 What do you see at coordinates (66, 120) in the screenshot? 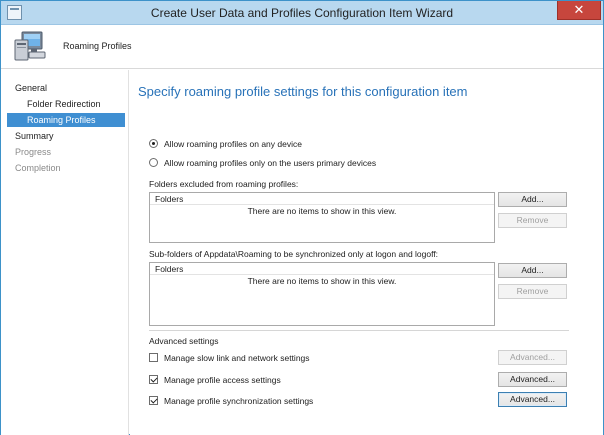
I see `nav-item-roaming-profiles: Roaming Profiles` at bounding box center [66, 120].